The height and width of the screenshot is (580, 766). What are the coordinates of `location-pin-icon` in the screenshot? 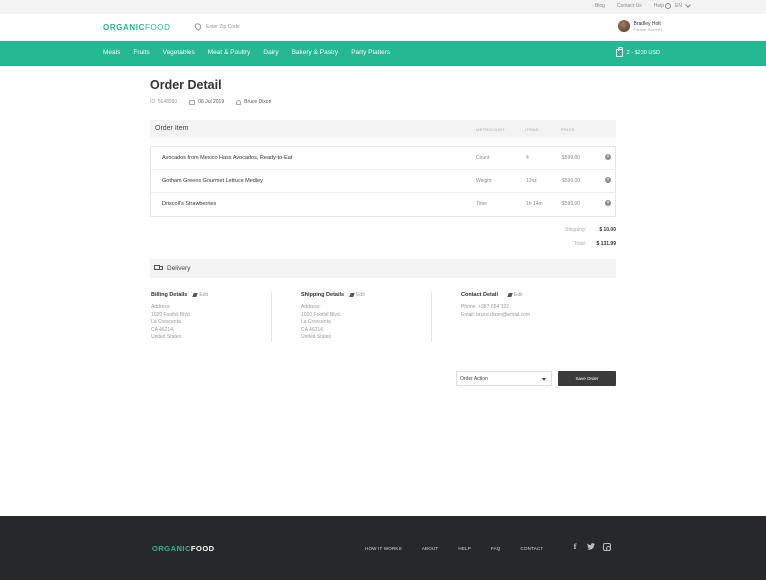 It's located at (198, 26).